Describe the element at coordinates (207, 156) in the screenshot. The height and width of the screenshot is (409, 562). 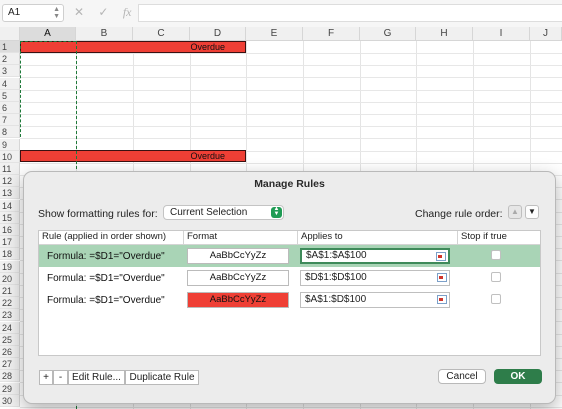
I see `cell-d10: Overdue` at that location.